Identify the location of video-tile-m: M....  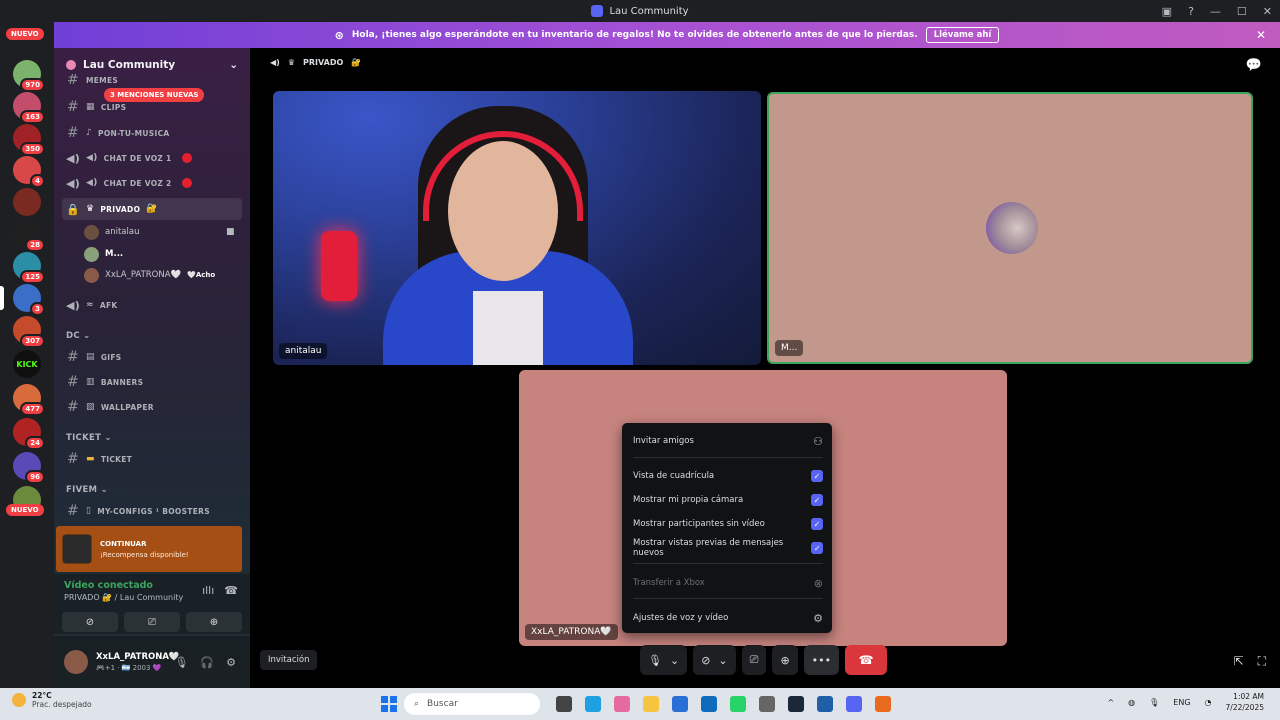
(1010, 228).